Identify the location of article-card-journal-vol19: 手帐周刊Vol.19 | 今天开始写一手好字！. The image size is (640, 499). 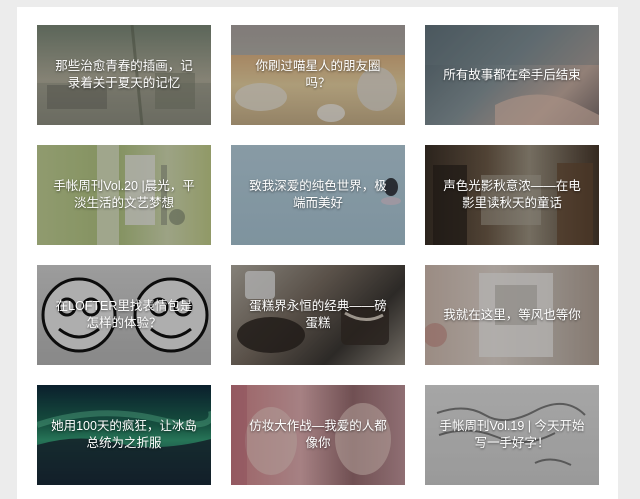
(512, 435).